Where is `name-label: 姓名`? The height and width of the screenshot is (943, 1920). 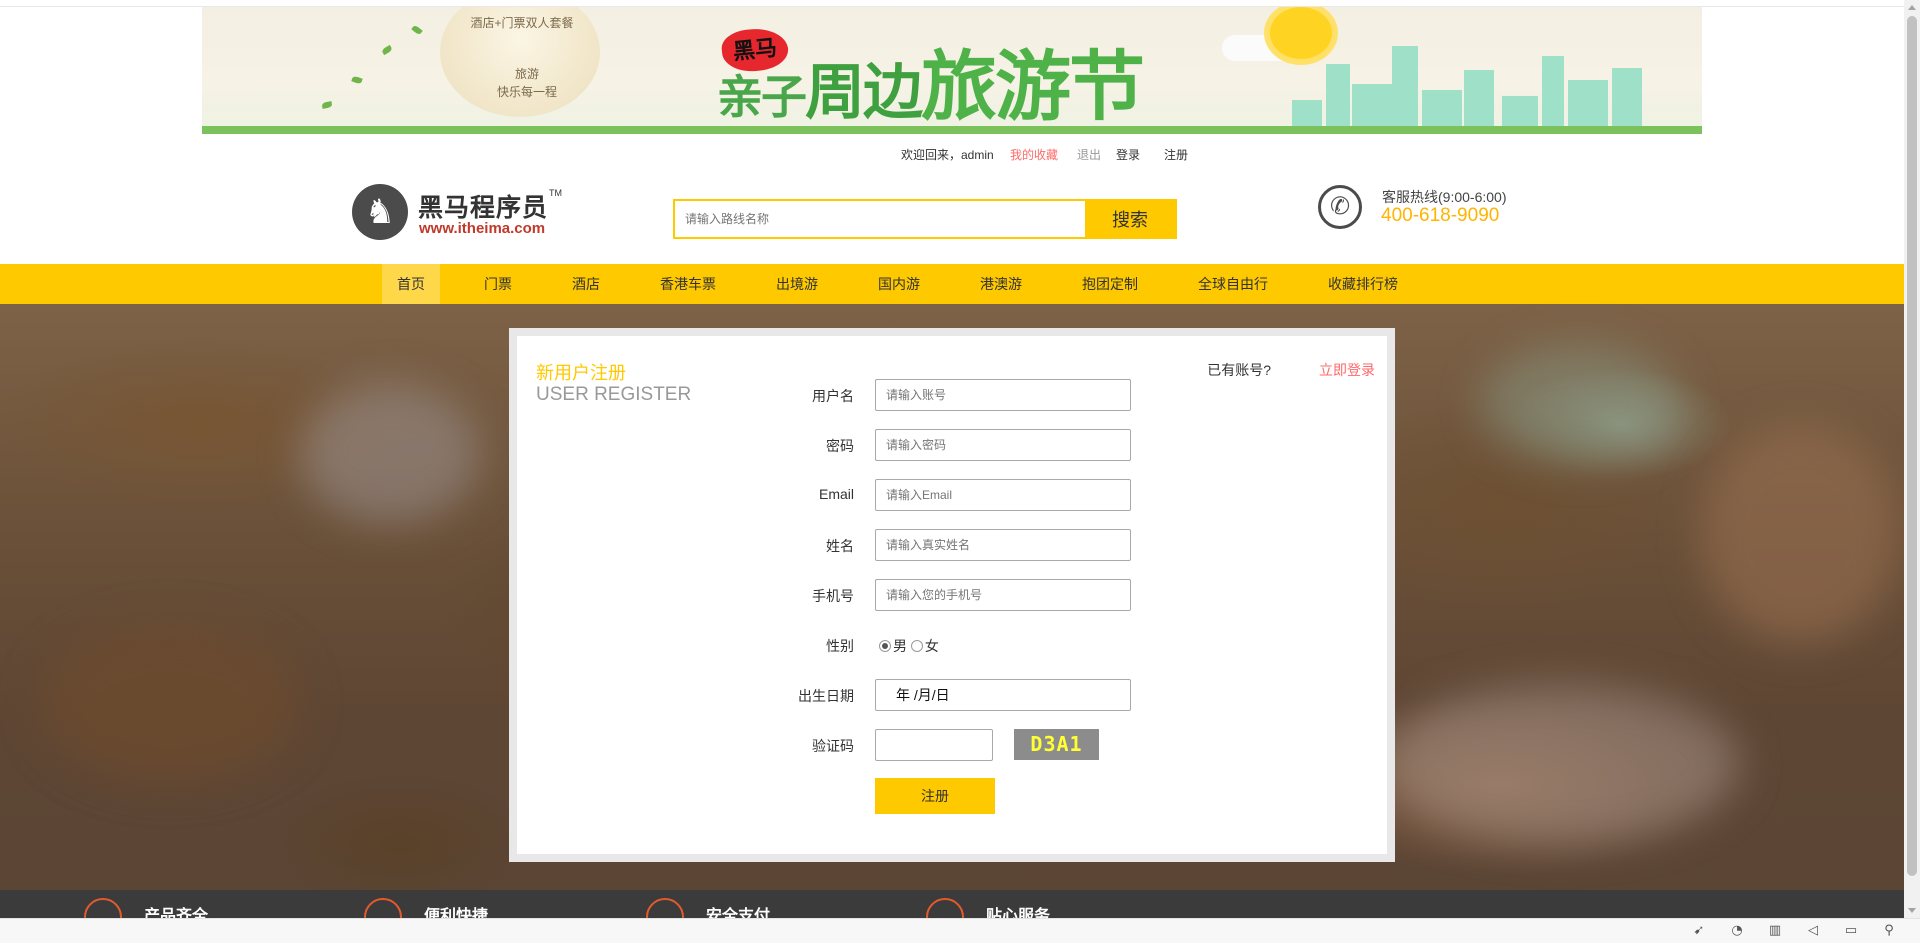 name-label: 姓名 is located at coordinates (840, 546).